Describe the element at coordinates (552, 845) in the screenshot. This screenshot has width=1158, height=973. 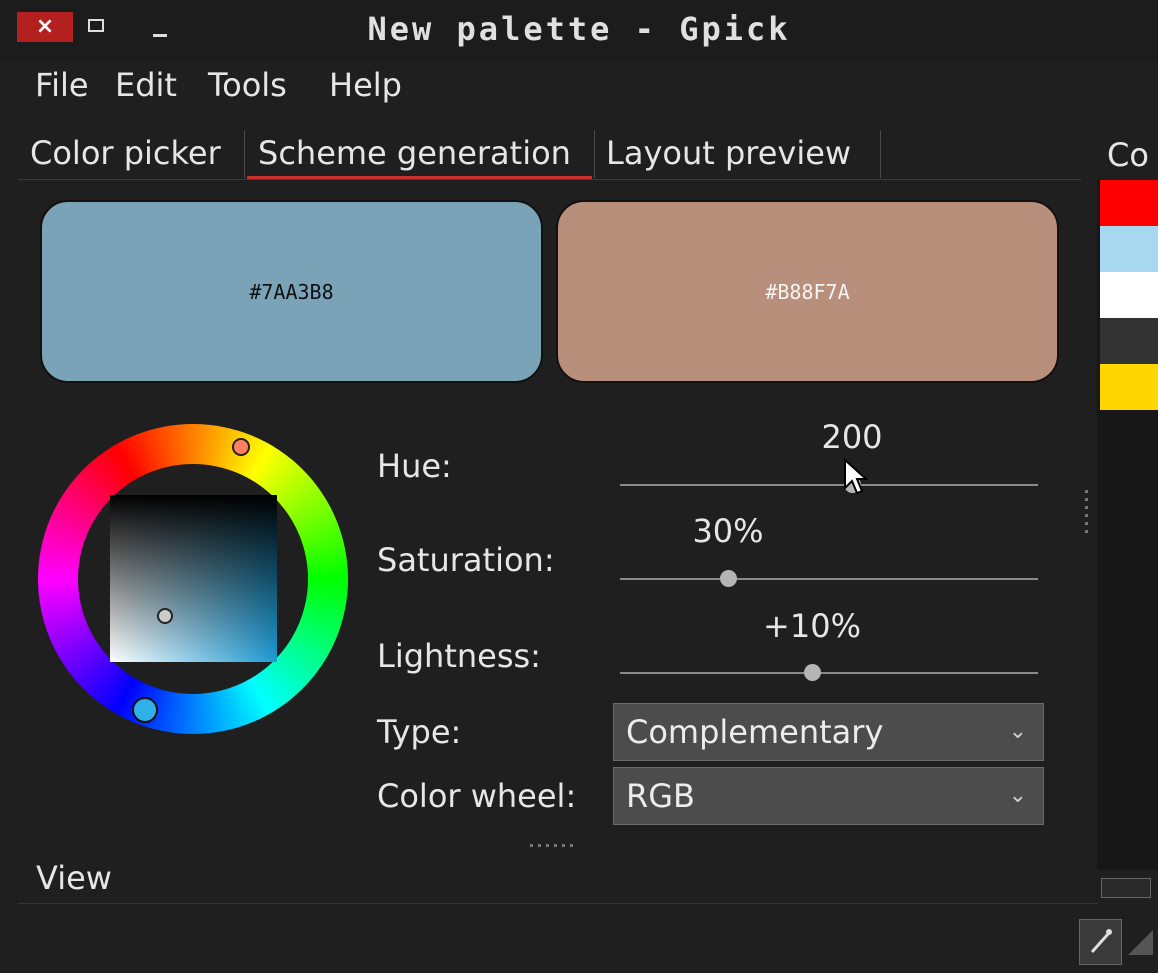
I see `pane-resize-handle-horizontal` at that location.